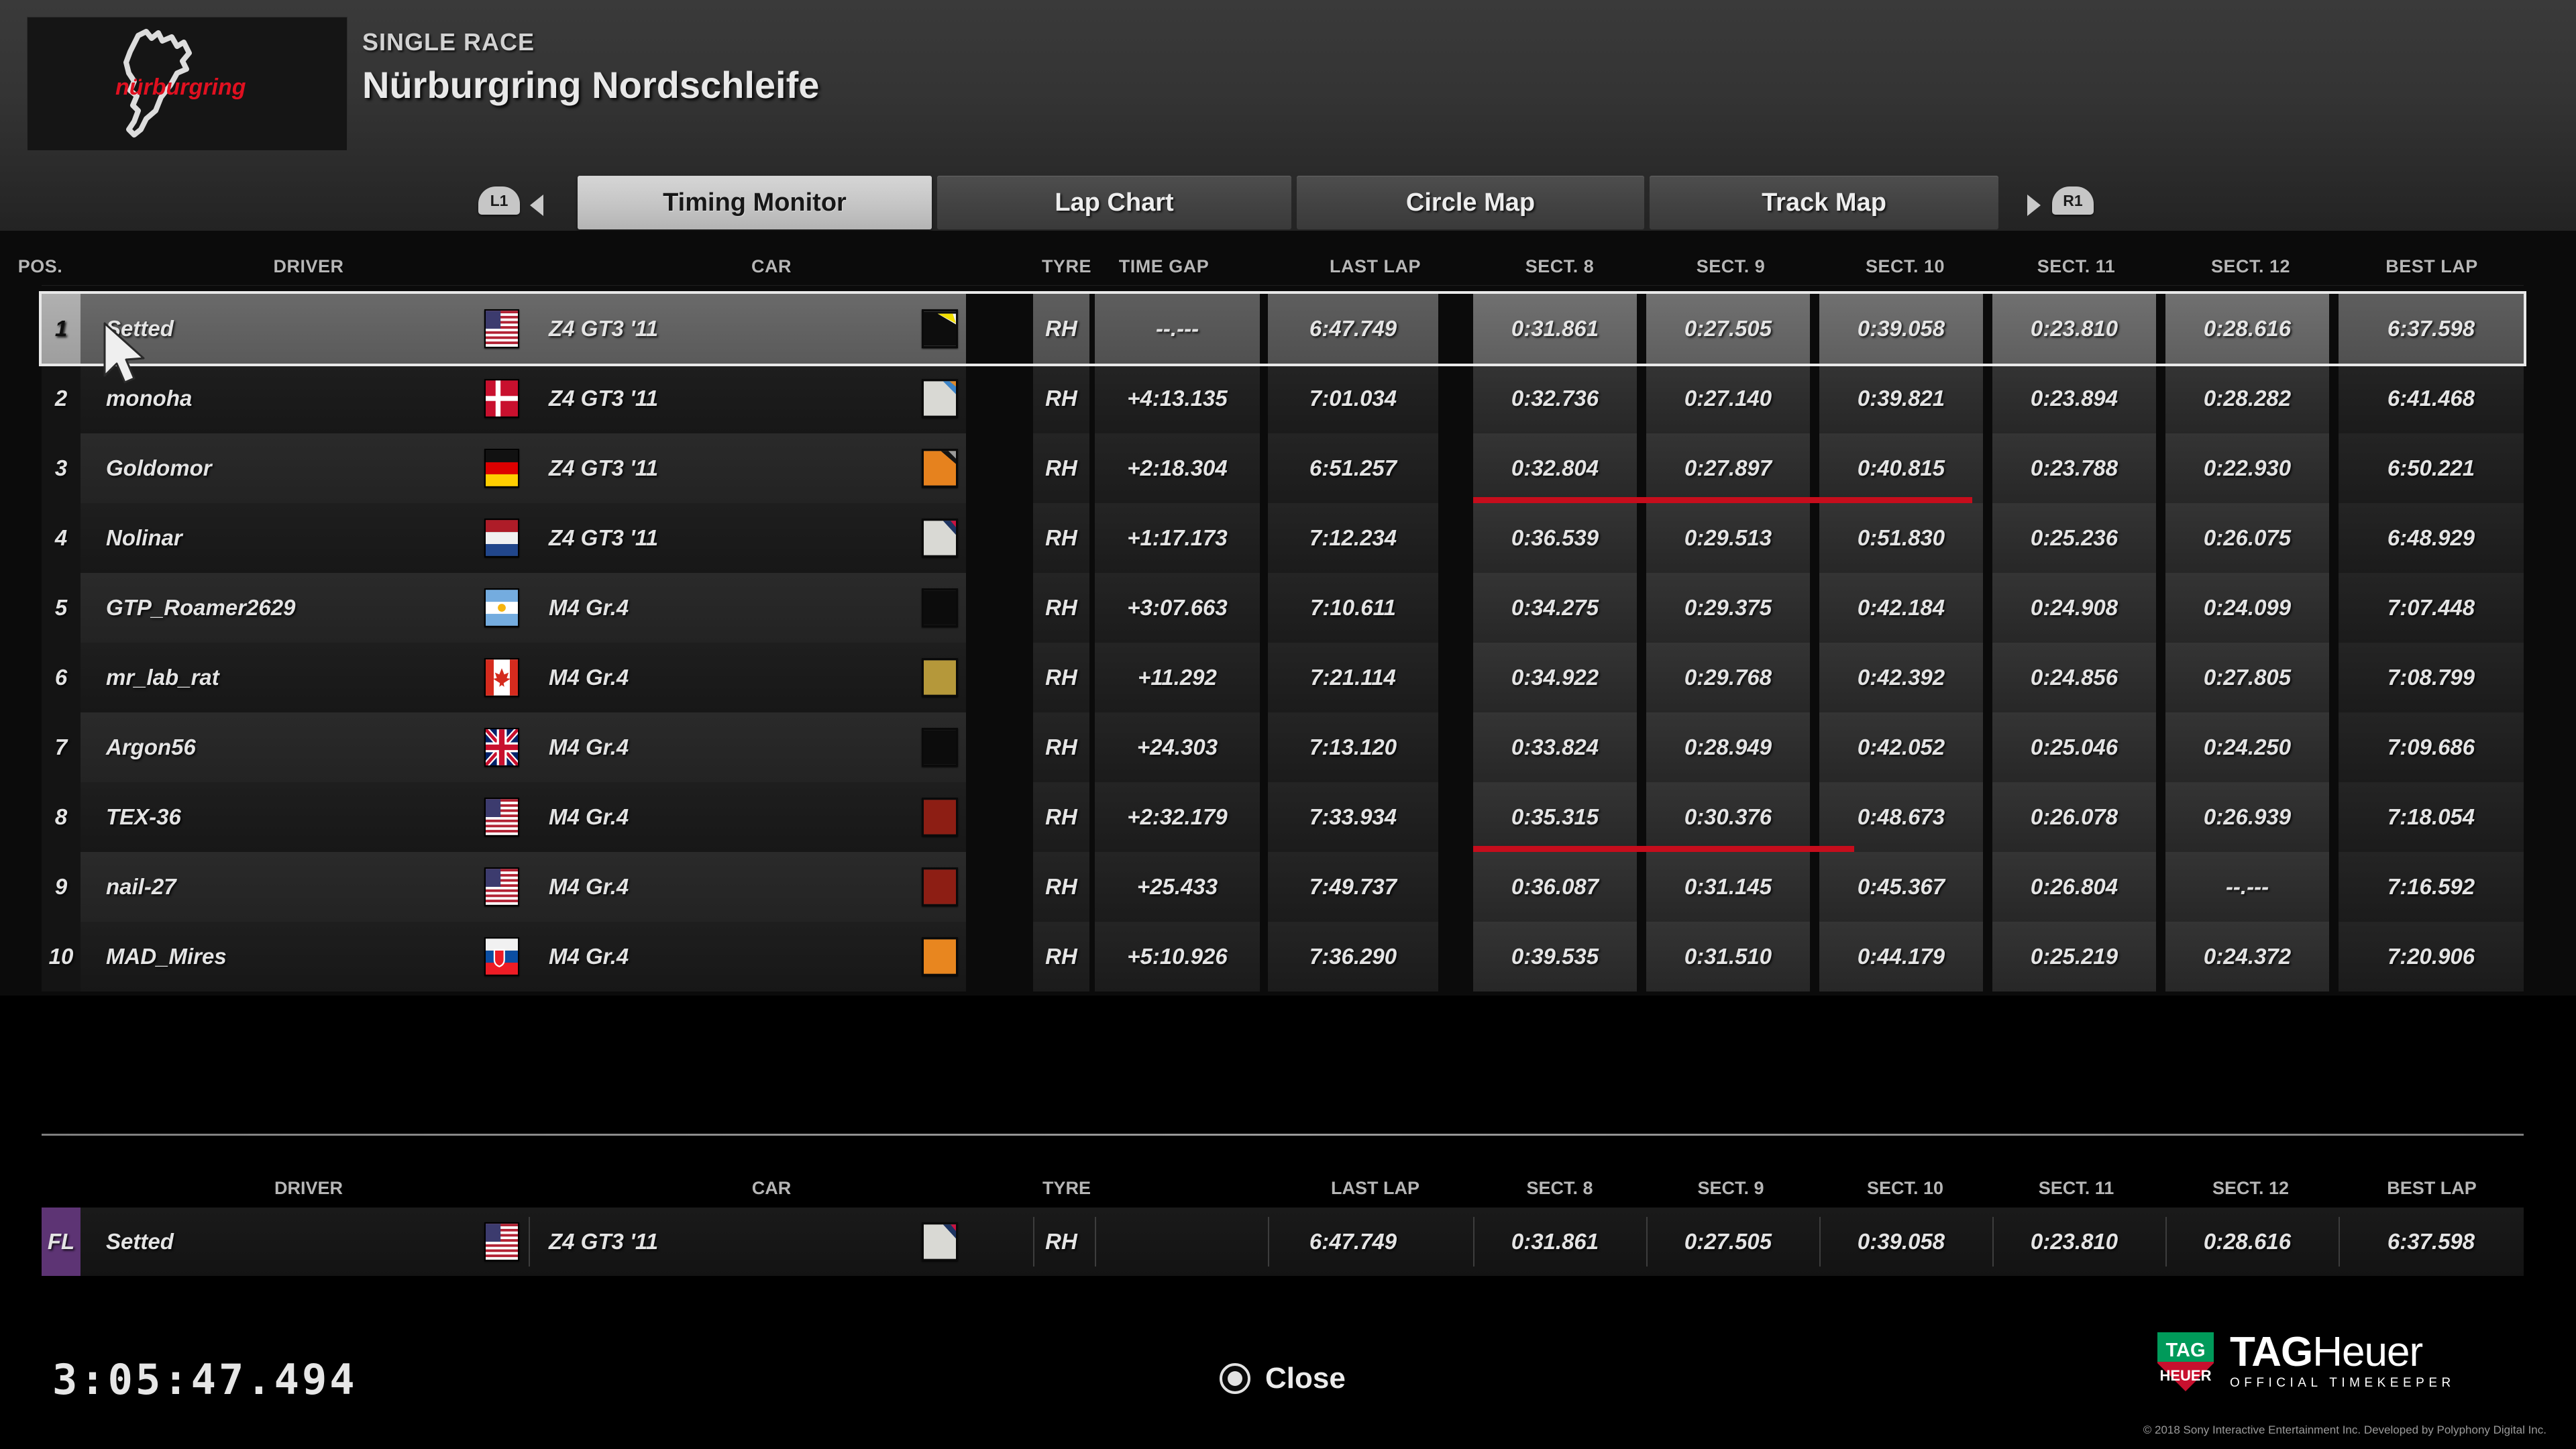  Describe the element at coordinates (302, 887) in the screenshot. I see `driver-name: nail-27` at that location.